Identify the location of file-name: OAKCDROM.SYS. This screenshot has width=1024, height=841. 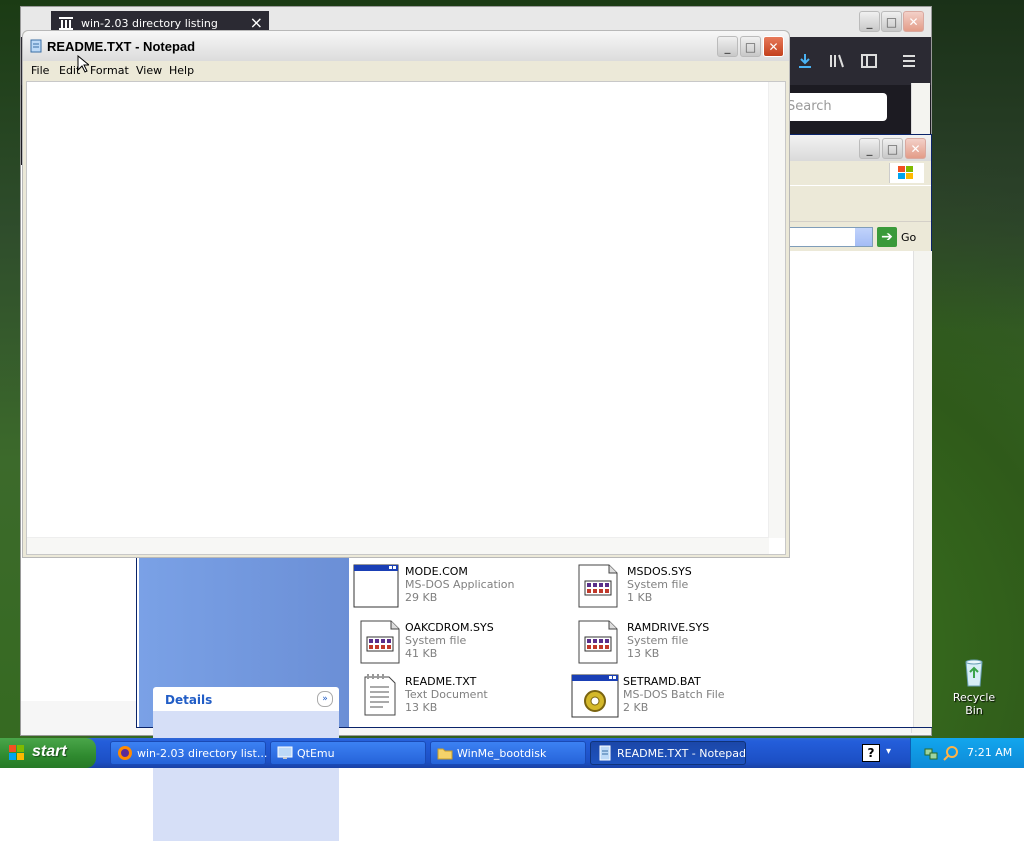
(449, 627).